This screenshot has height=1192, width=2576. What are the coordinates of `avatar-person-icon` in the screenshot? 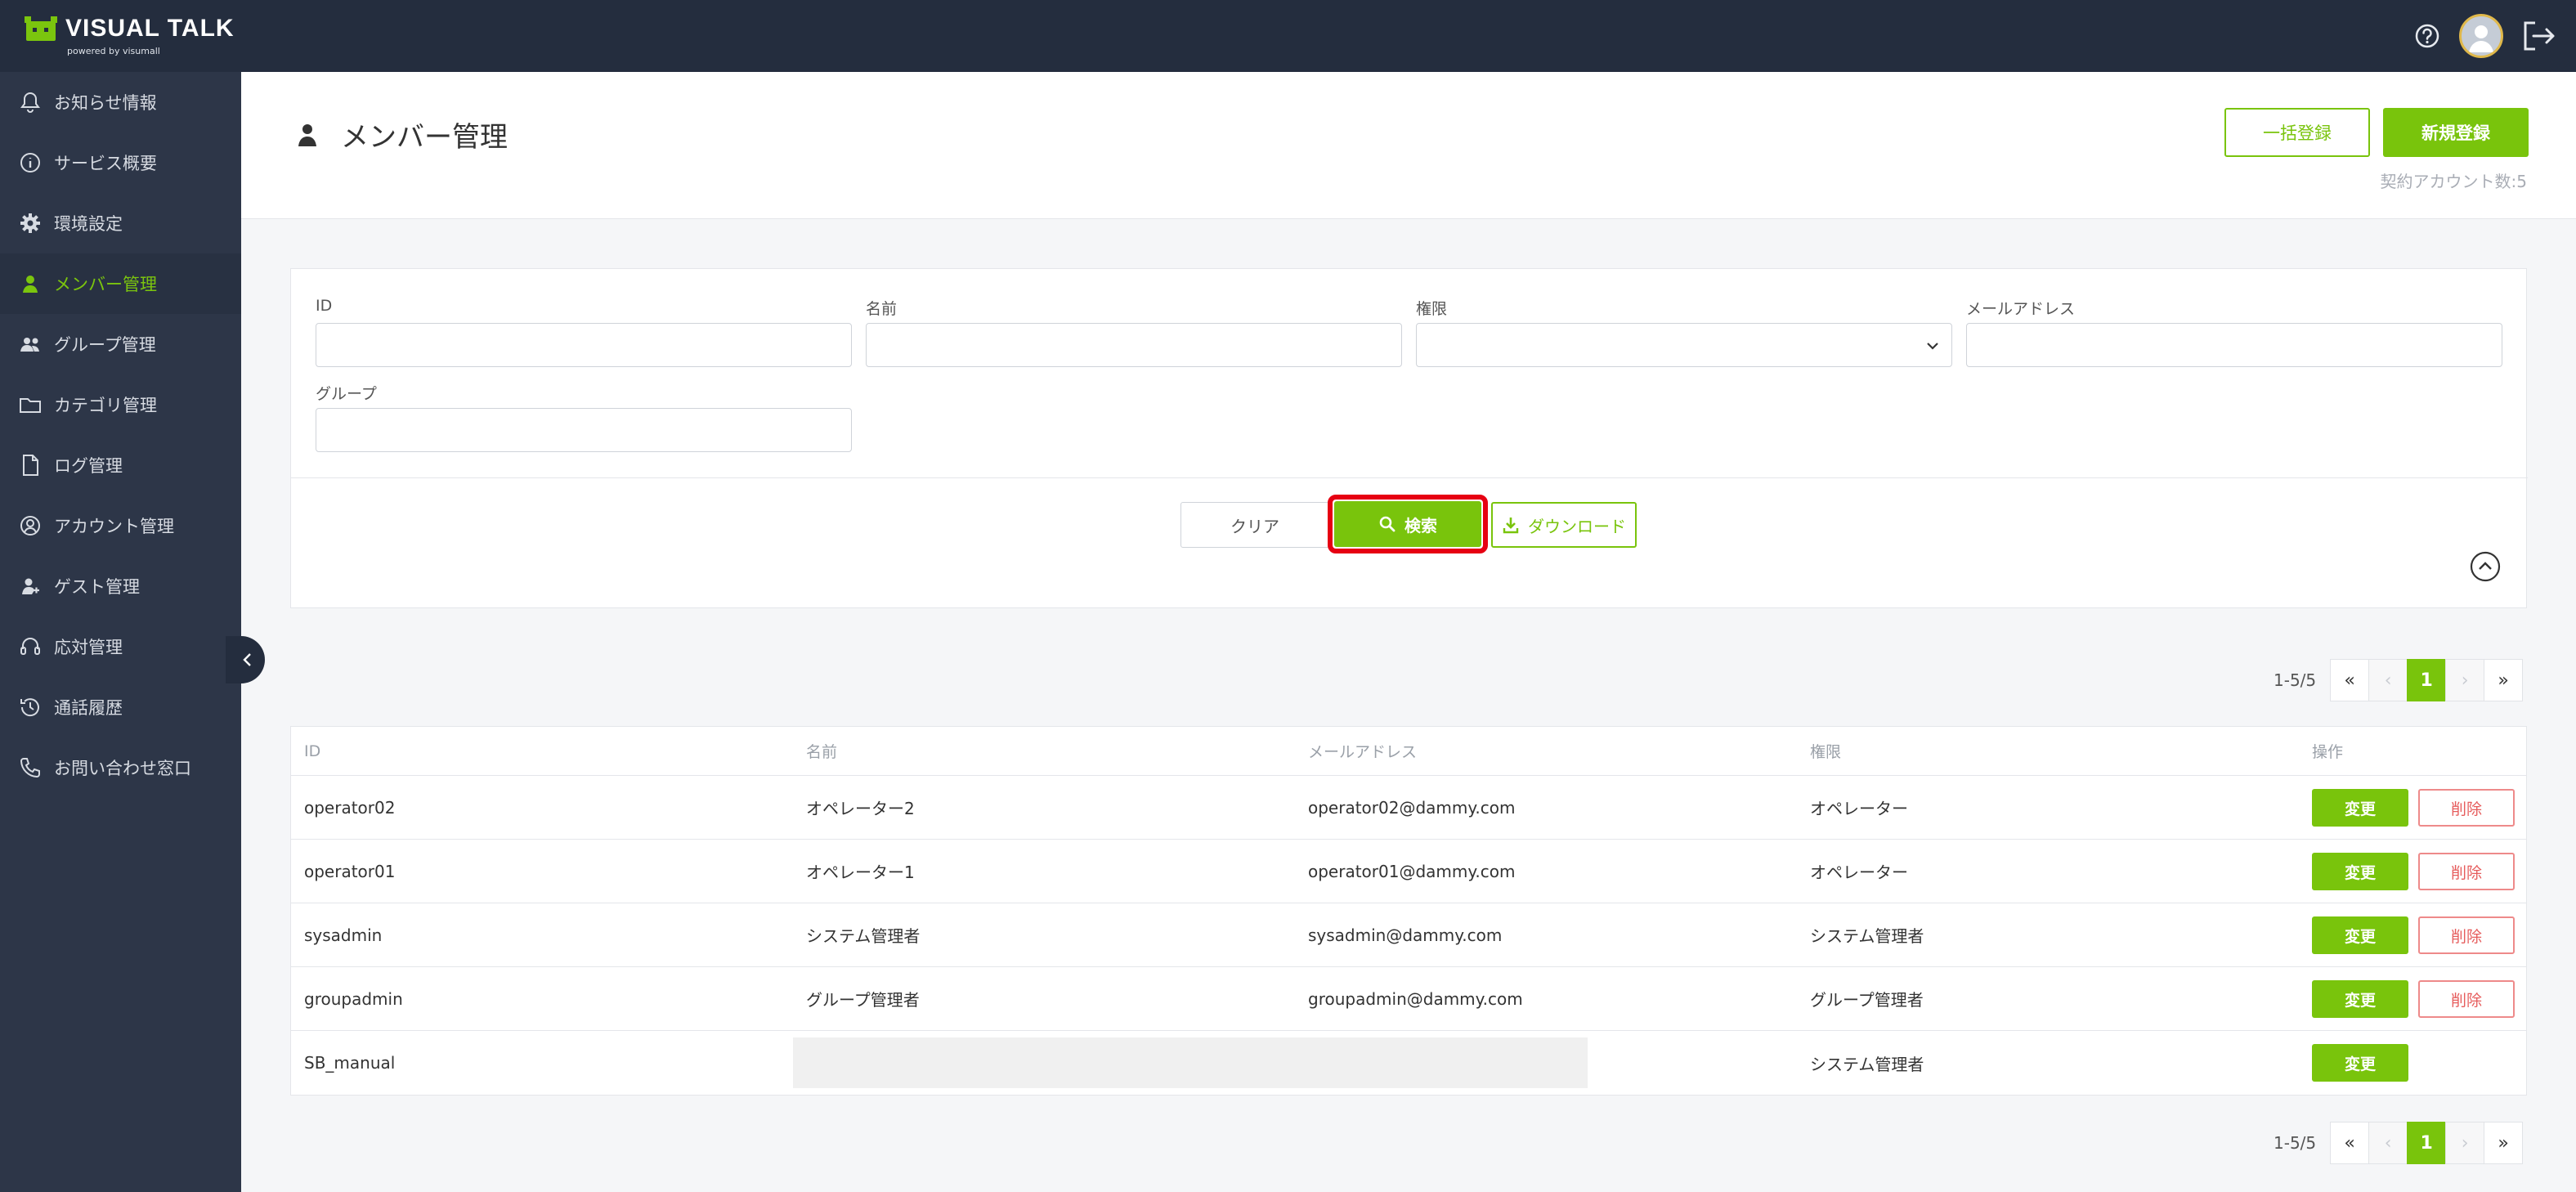 It's located at (2481, 38).